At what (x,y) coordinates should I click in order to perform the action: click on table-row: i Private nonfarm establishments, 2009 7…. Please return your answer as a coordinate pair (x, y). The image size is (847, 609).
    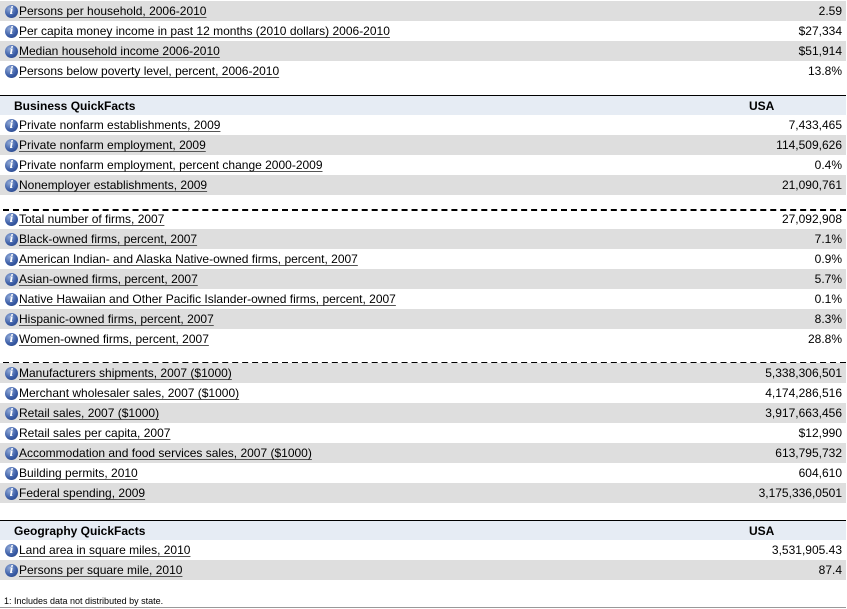
    Looking at the image, I should click on (423, 125).